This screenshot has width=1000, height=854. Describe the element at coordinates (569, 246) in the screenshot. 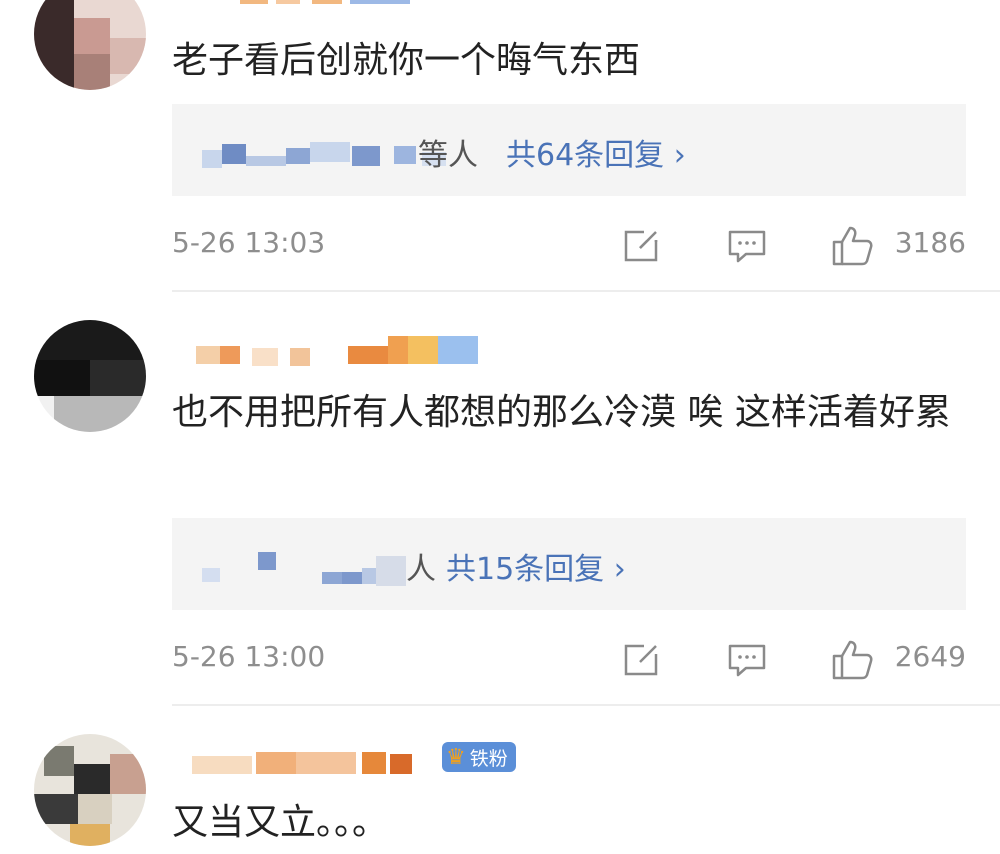

I see `comment-meta: 5-26 13:03 3186` at that location.